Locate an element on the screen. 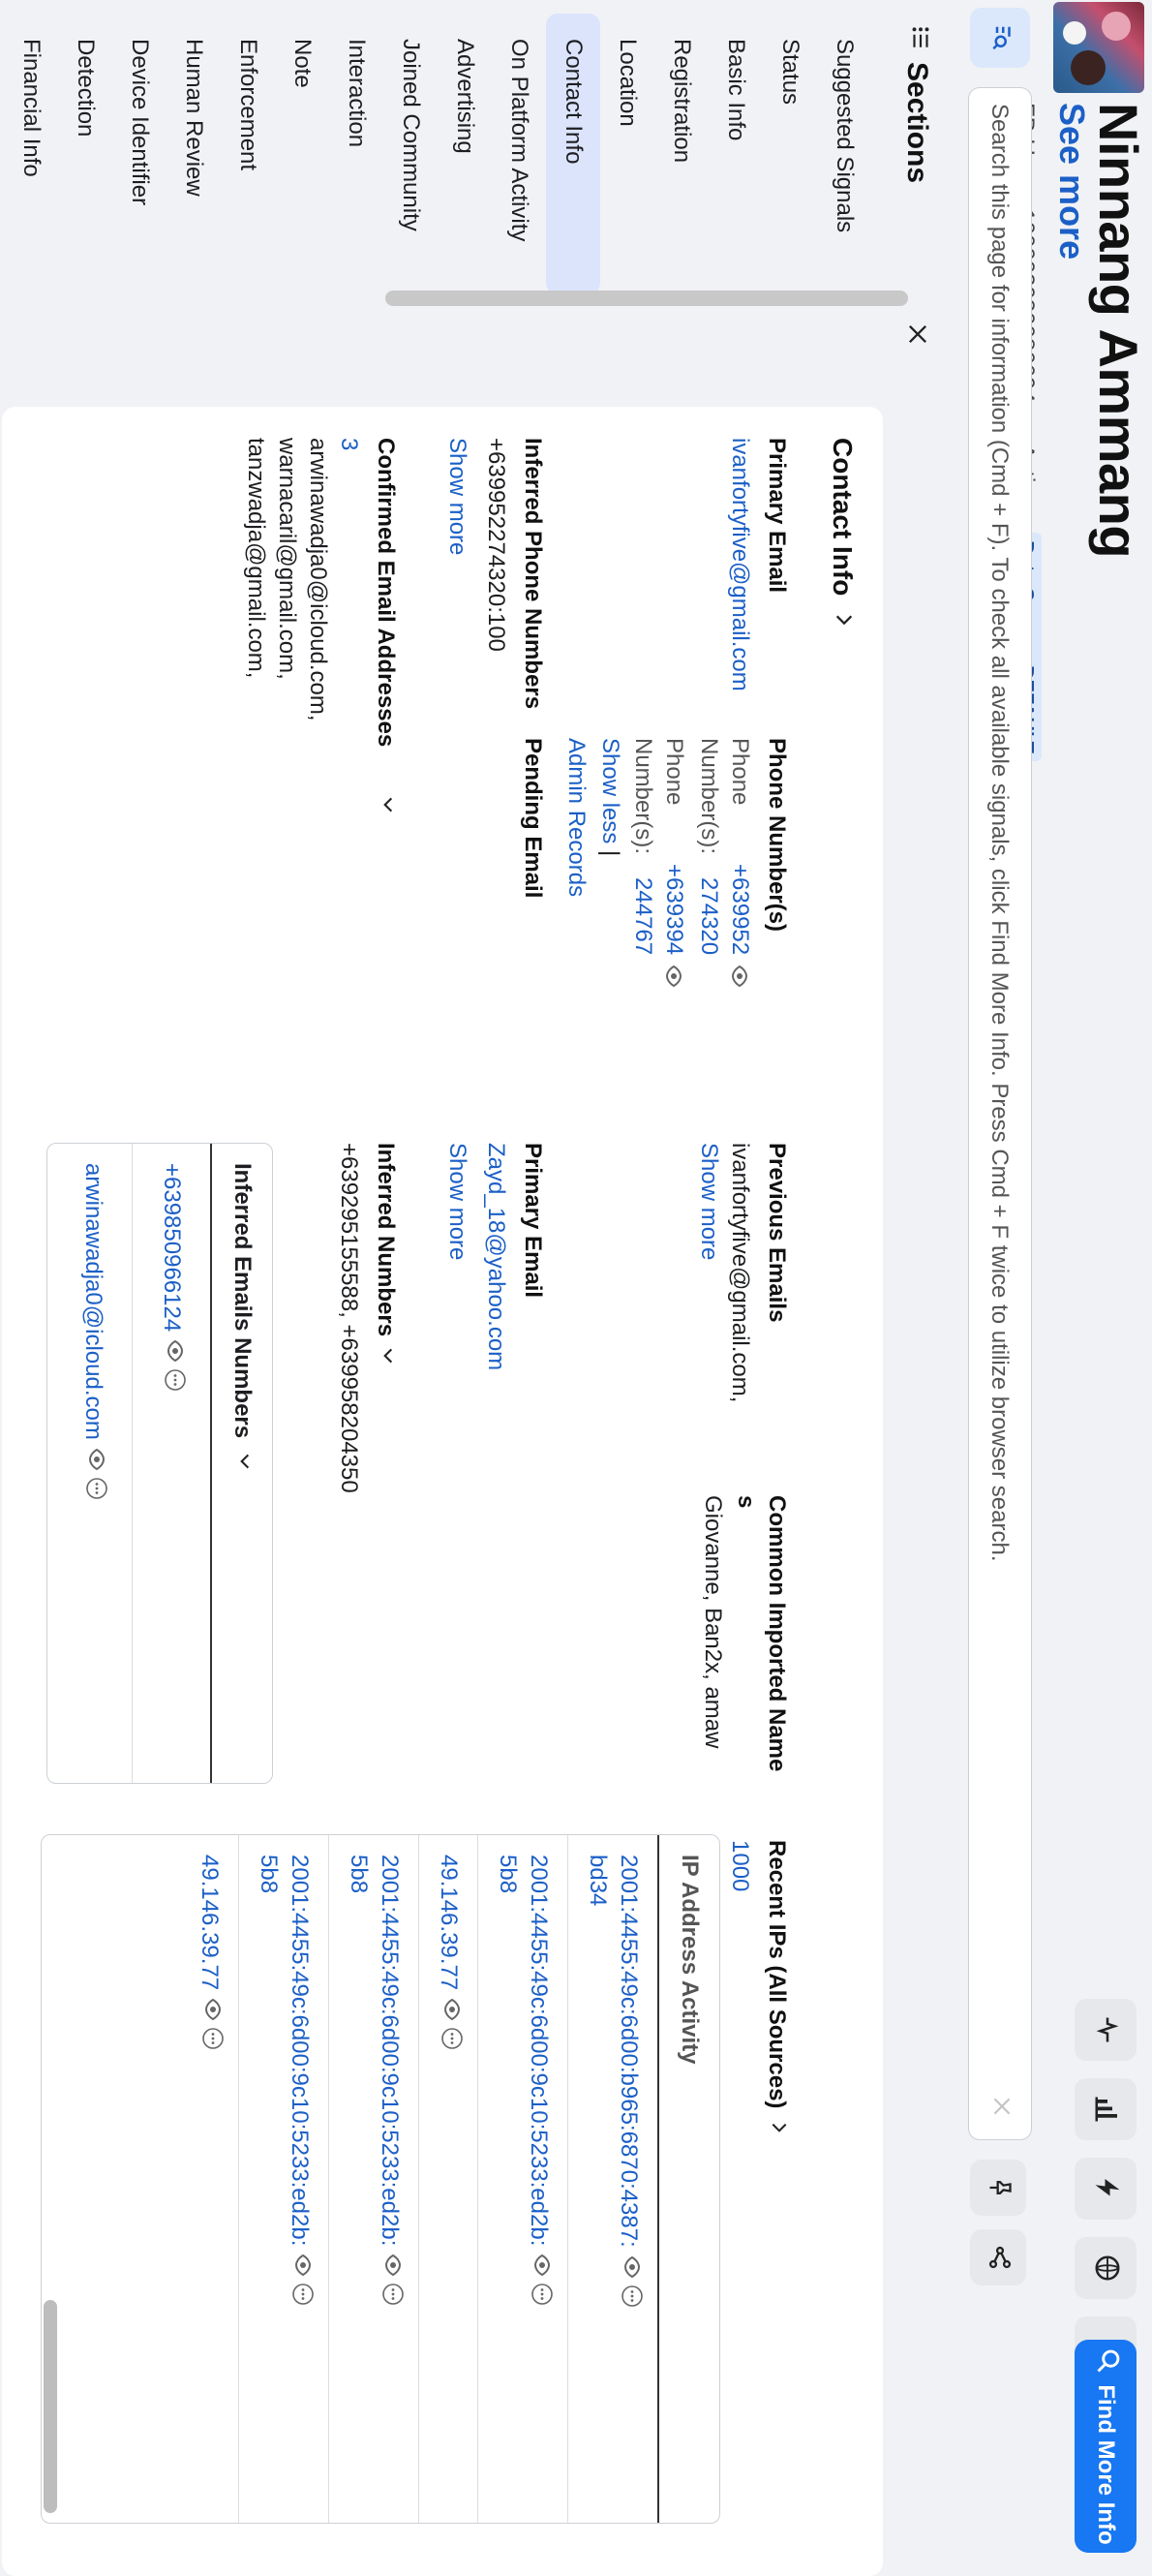 Image resolution: width=1152 pixels, height=2576 pixels. primary-email-secondary-value: Zayd_18@yahoo.com is located at coordinates (496, 1256).